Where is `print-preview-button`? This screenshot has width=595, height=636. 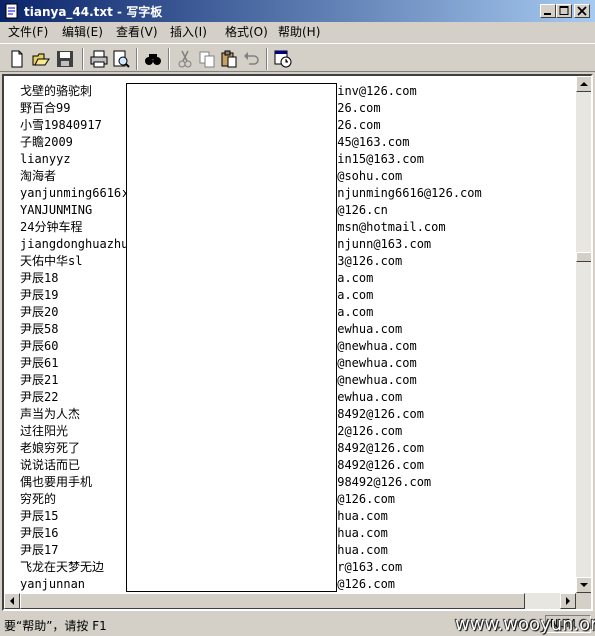 print-preview-button is located at coordinates (121, 59).